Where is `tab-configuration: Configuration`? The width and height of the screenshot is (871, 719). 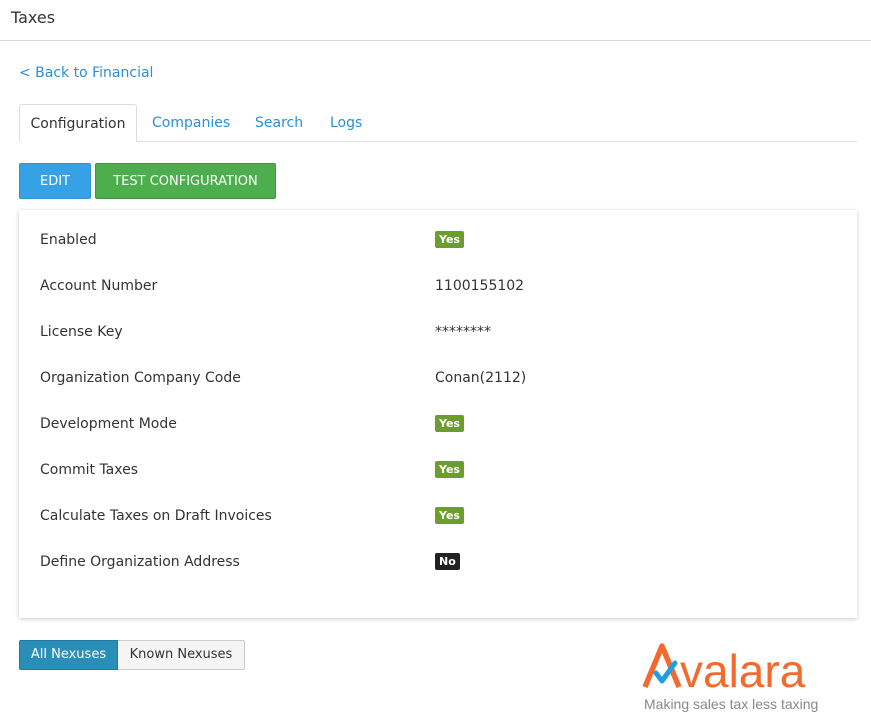 tab-configuration: Configuration is located at coordinates (78, 123).